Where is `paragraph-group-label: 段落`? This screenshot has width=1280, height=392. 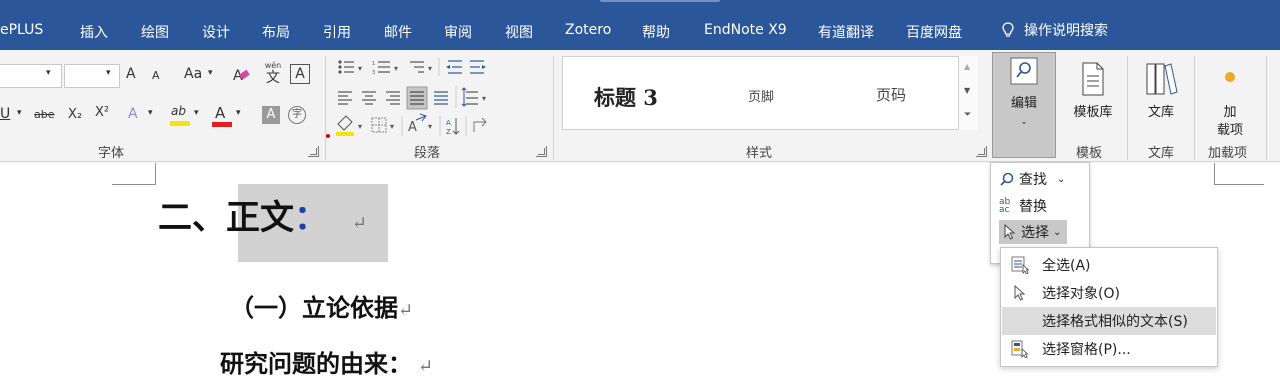
paragraph-group-label: 段落 is located at coordinates (427, 153).